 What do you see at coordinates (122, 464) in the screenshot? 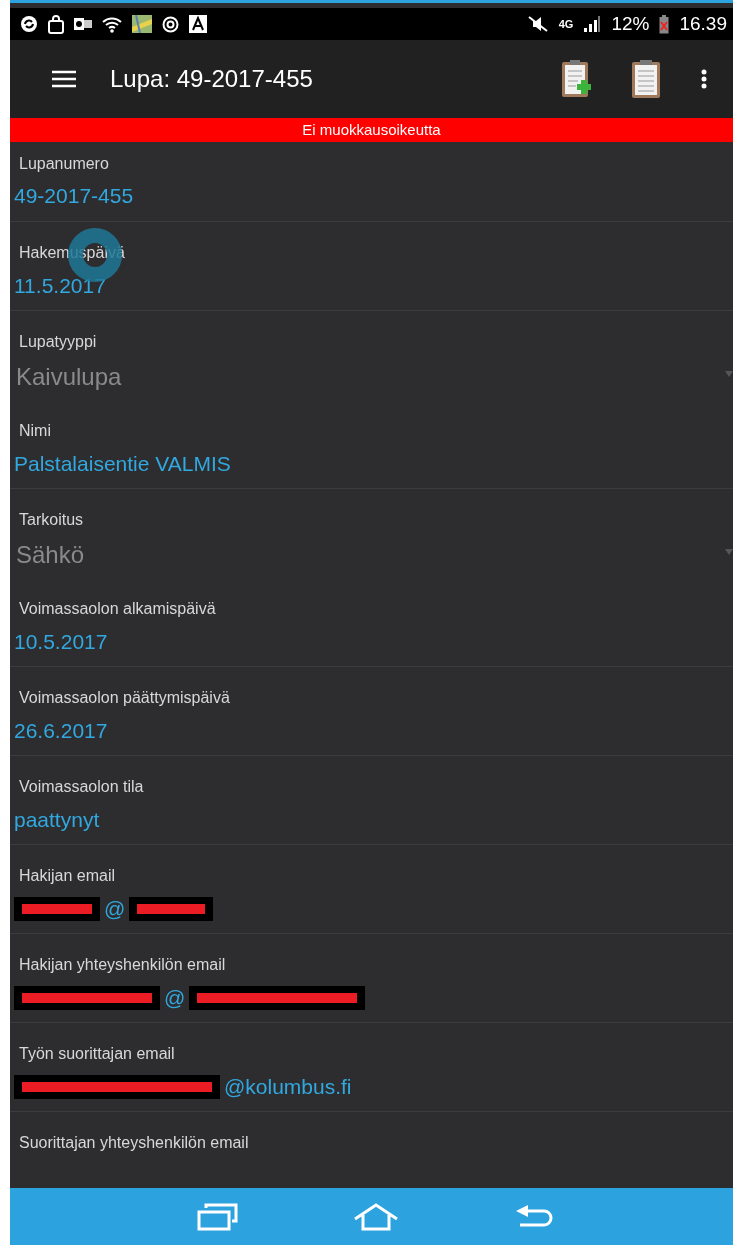
I see `field-value: Palstalaisentie VALMIS` at bounding box center [122, 464].